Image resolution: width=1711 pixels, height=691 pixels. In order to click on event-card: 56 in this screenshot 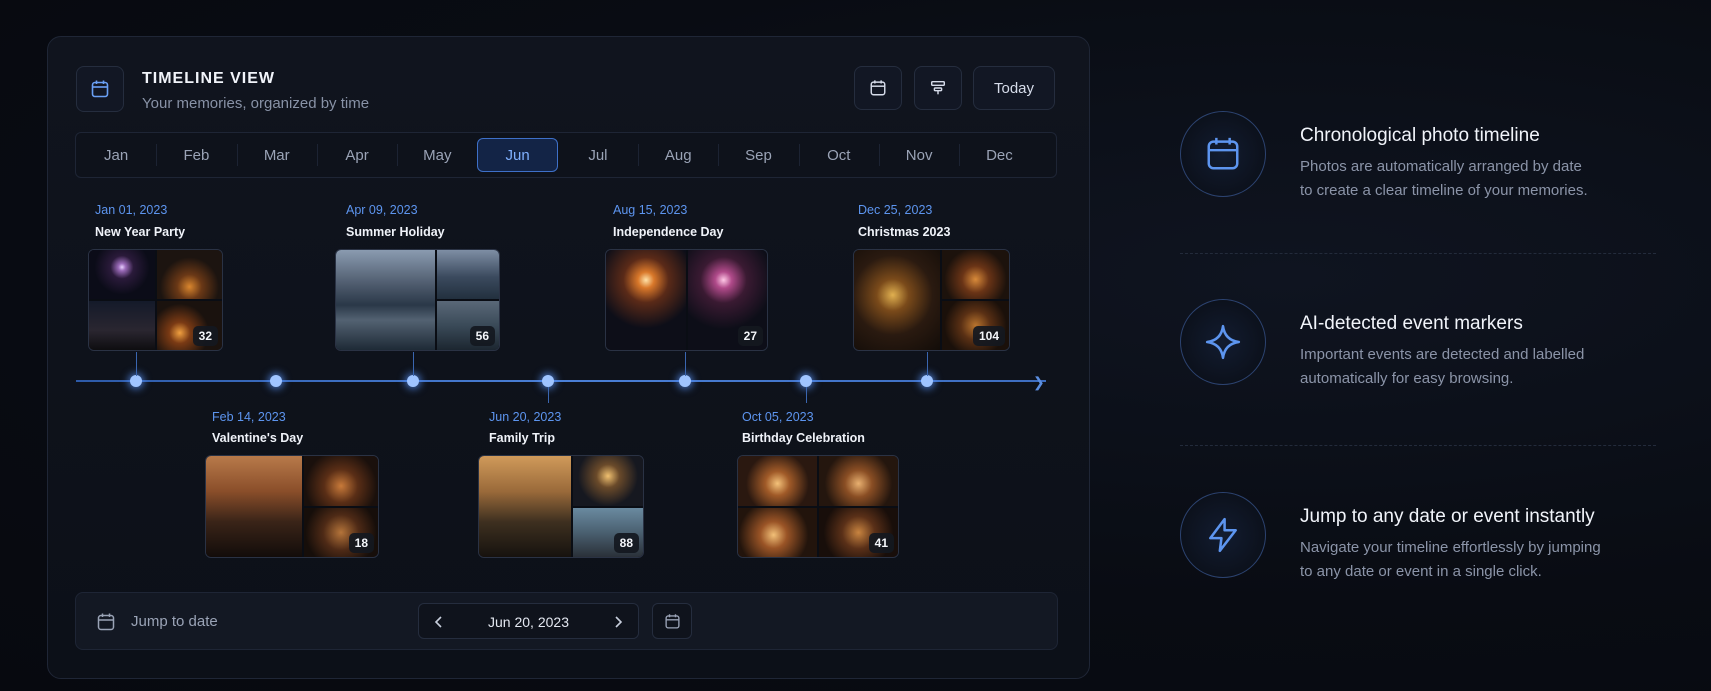, I will do `click(417, 300)`.